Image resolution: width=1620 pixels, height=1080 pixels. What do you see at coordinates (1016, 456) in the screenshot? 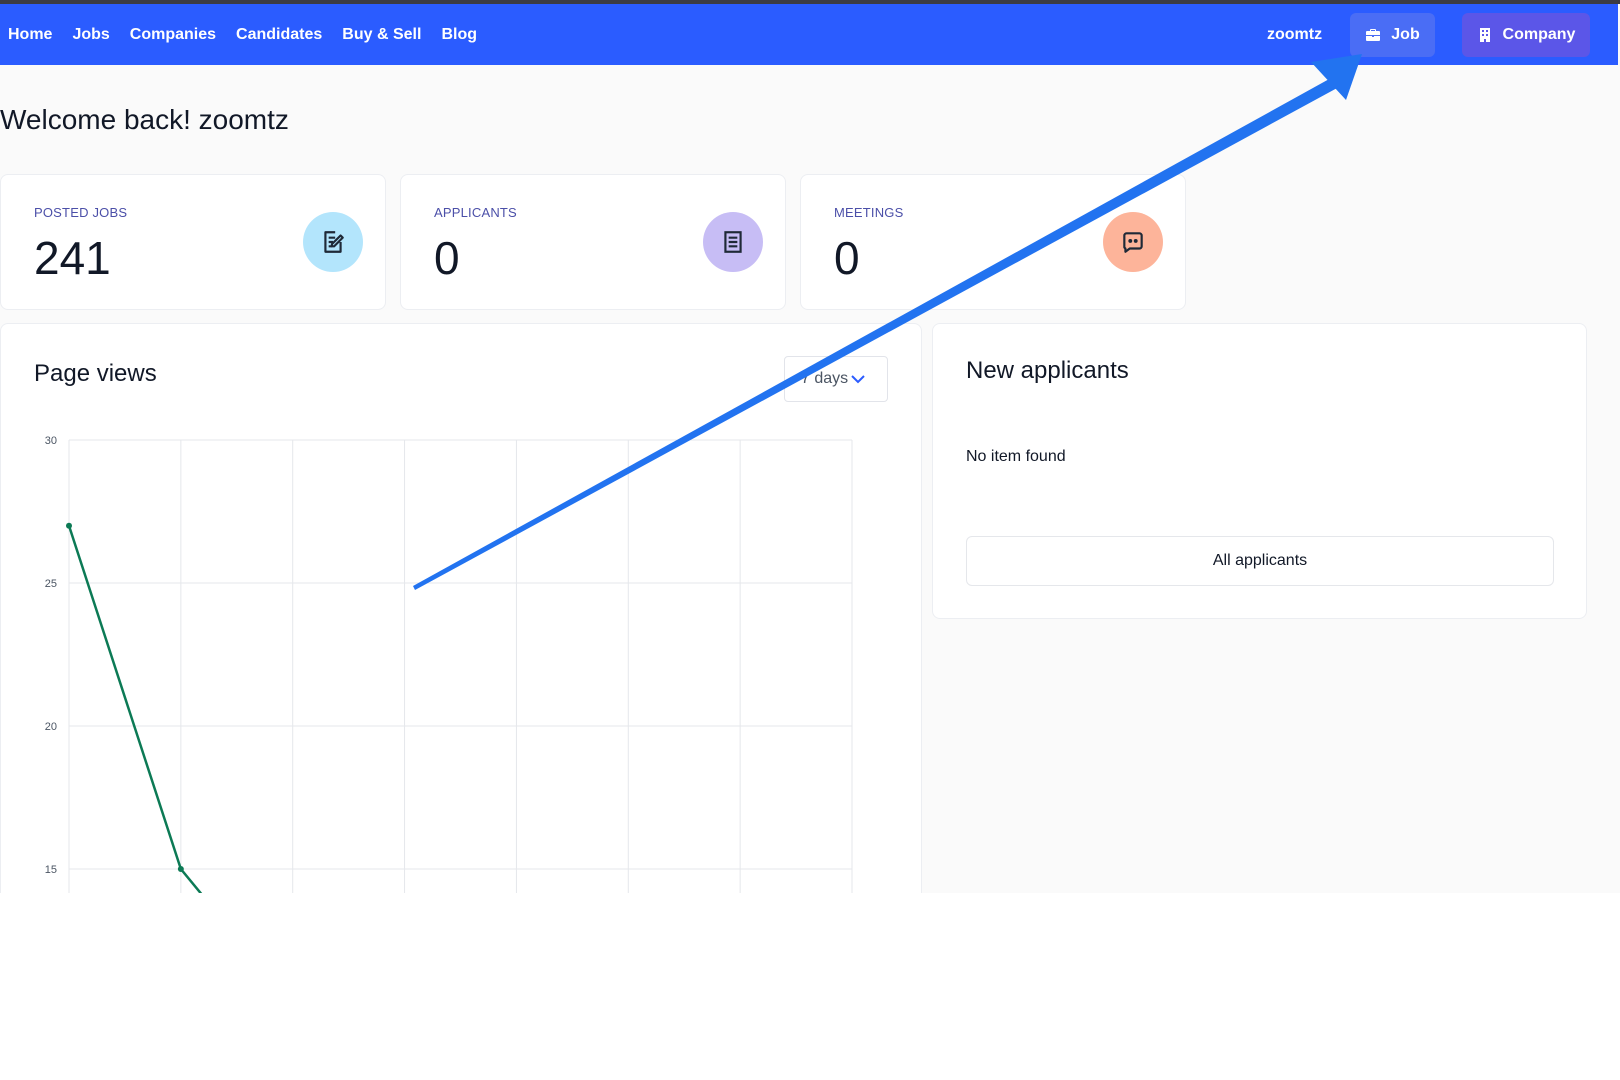
I see `empty-message: No item found` at bounding box center [1016, 456].